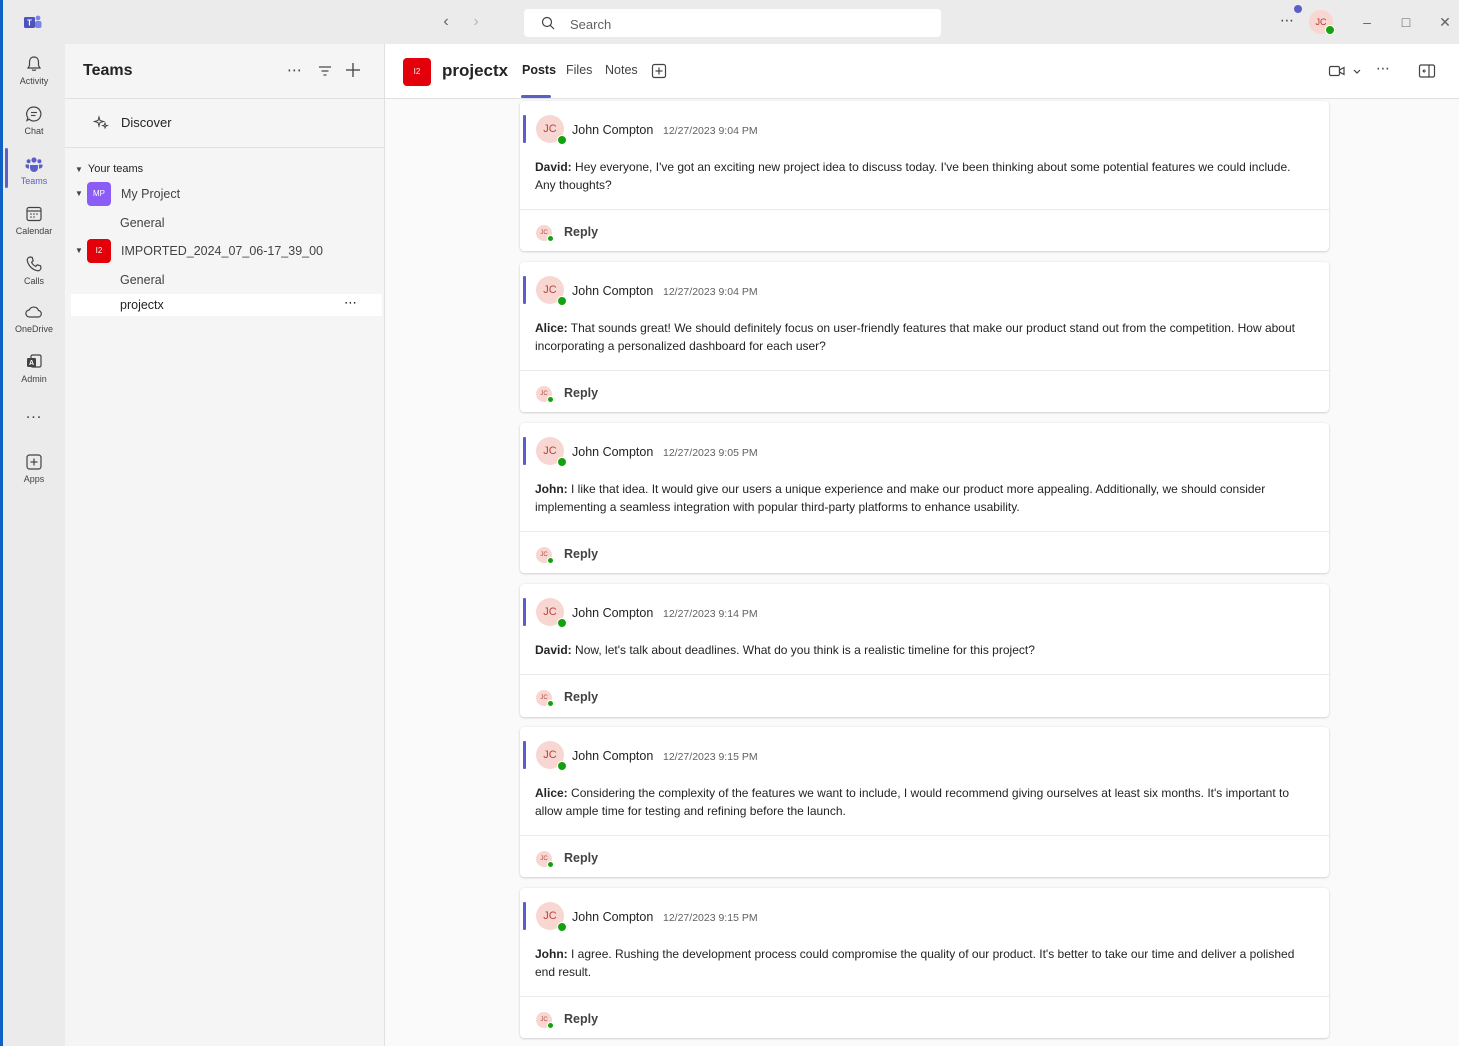  Describe the element at coordinates (750, 24) in the screenshot. I see `search-input` at that location.